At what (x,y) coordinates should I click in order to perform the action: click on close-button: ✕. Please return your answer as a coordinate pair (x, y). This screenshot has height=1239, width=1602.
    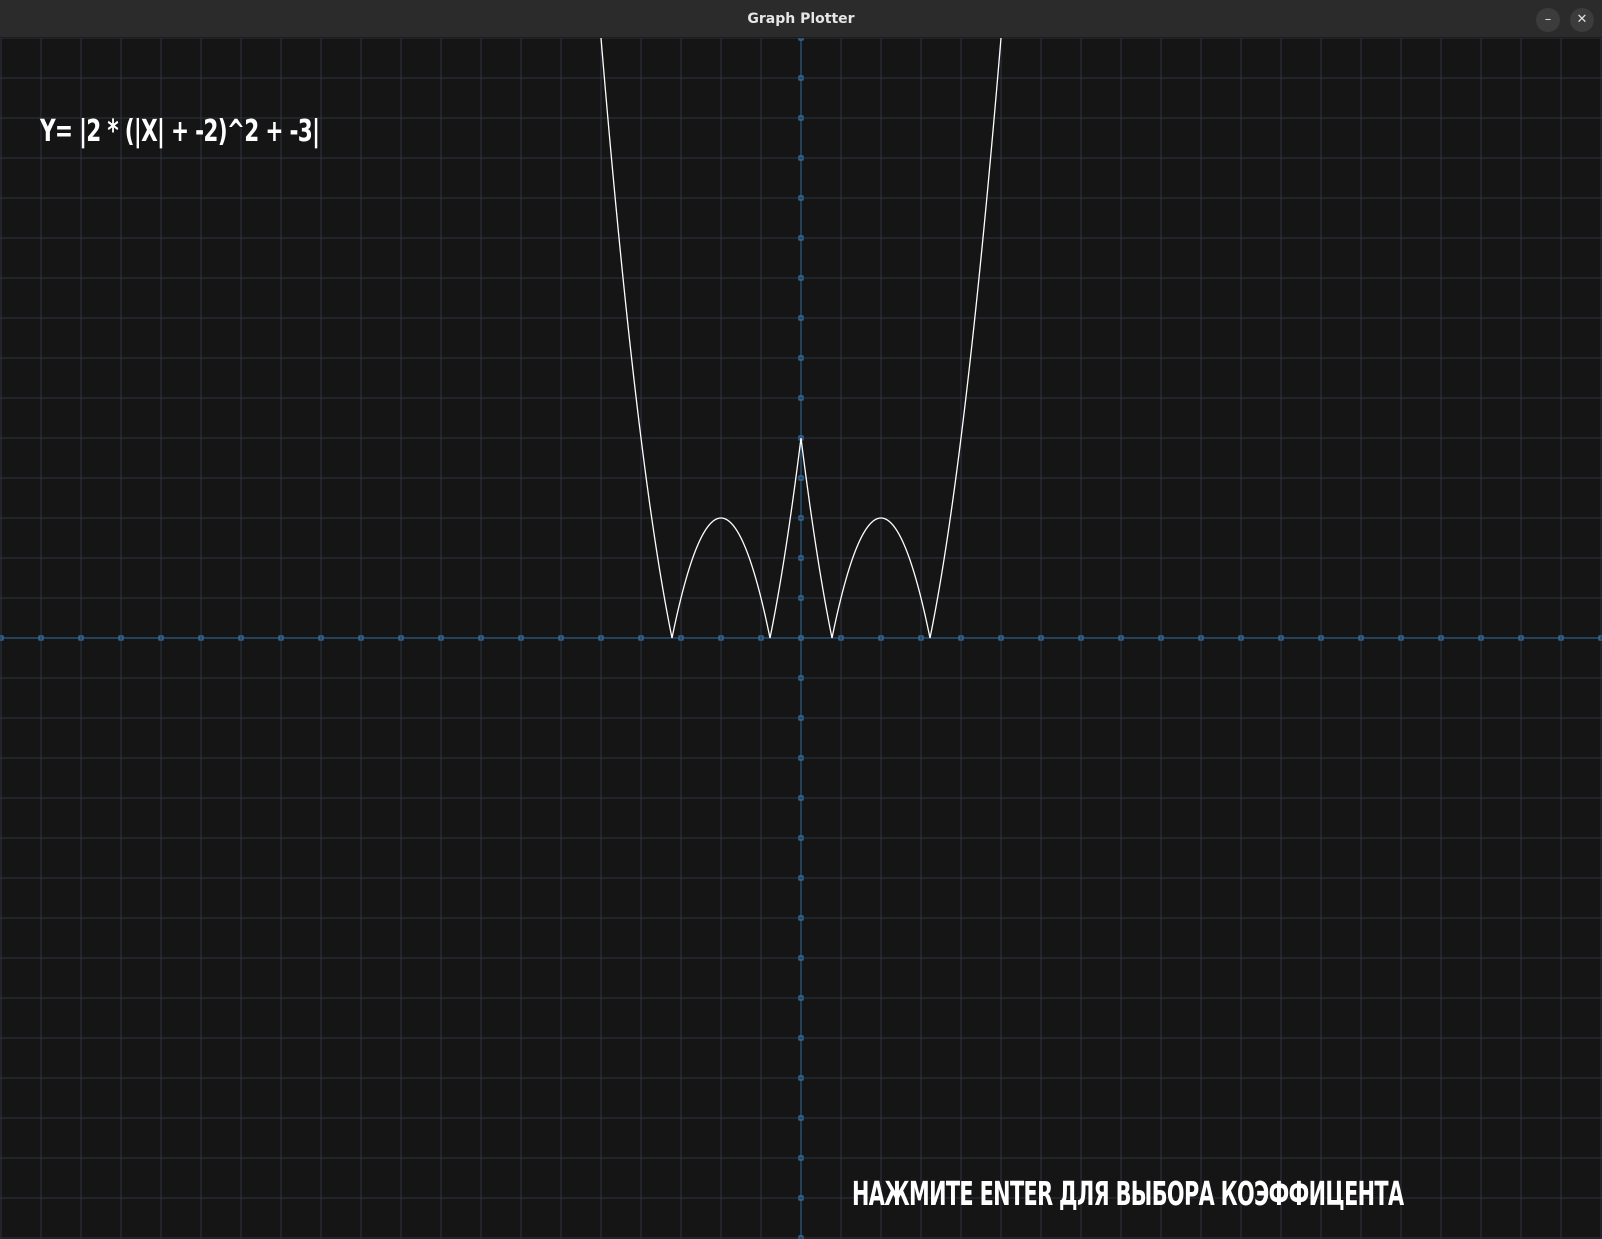
    Looking at the image, I should click on (1582, 20).